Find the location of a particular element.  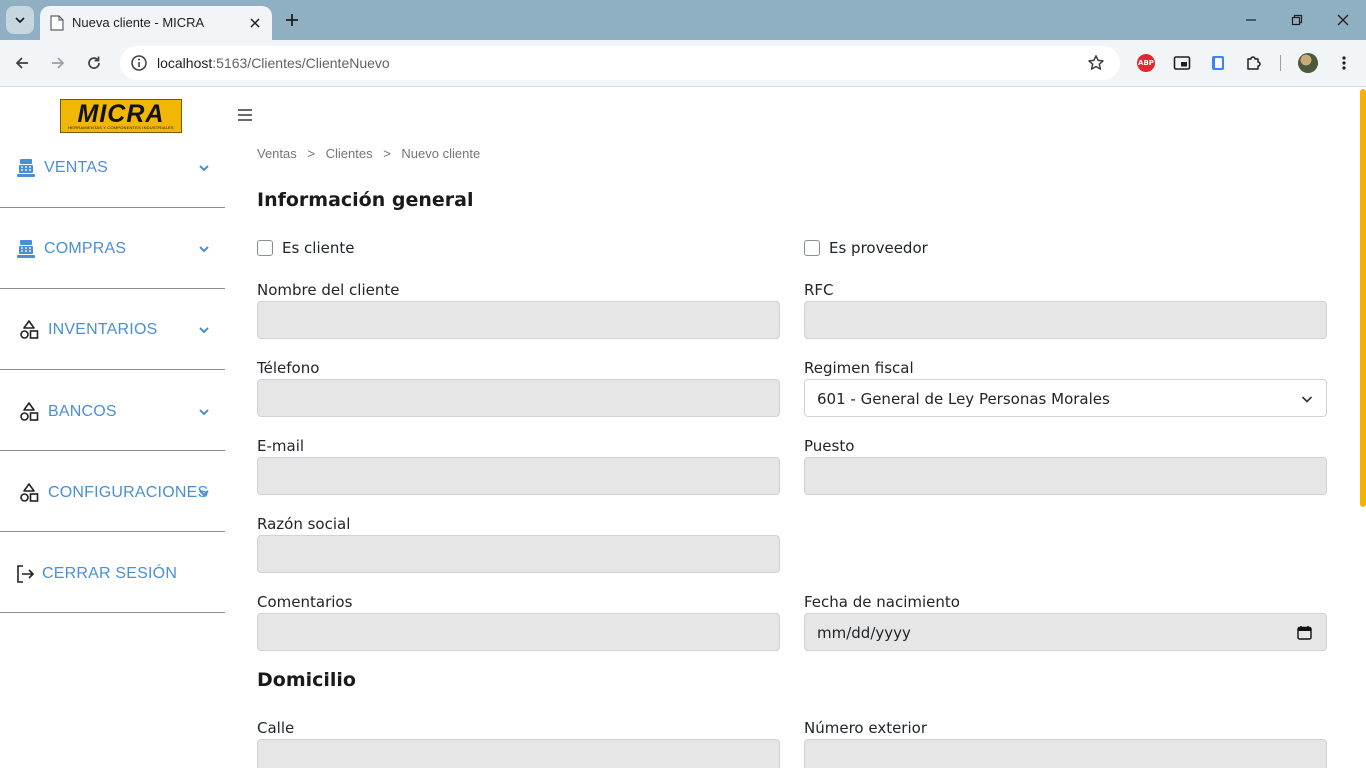

telefono-label: Télefono is located at coordinates (288, 368).